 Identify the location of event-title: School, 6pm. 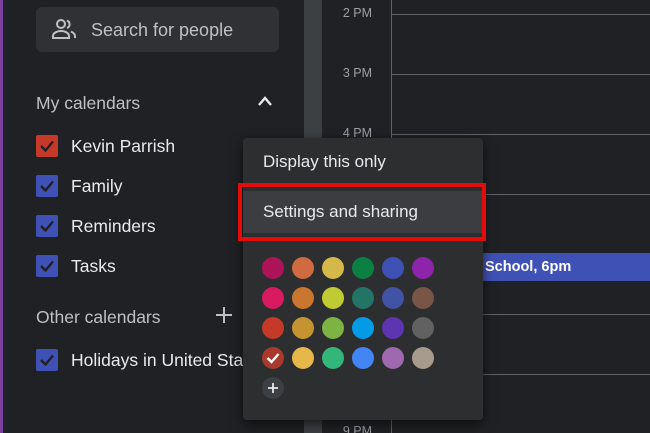
(528, 267).